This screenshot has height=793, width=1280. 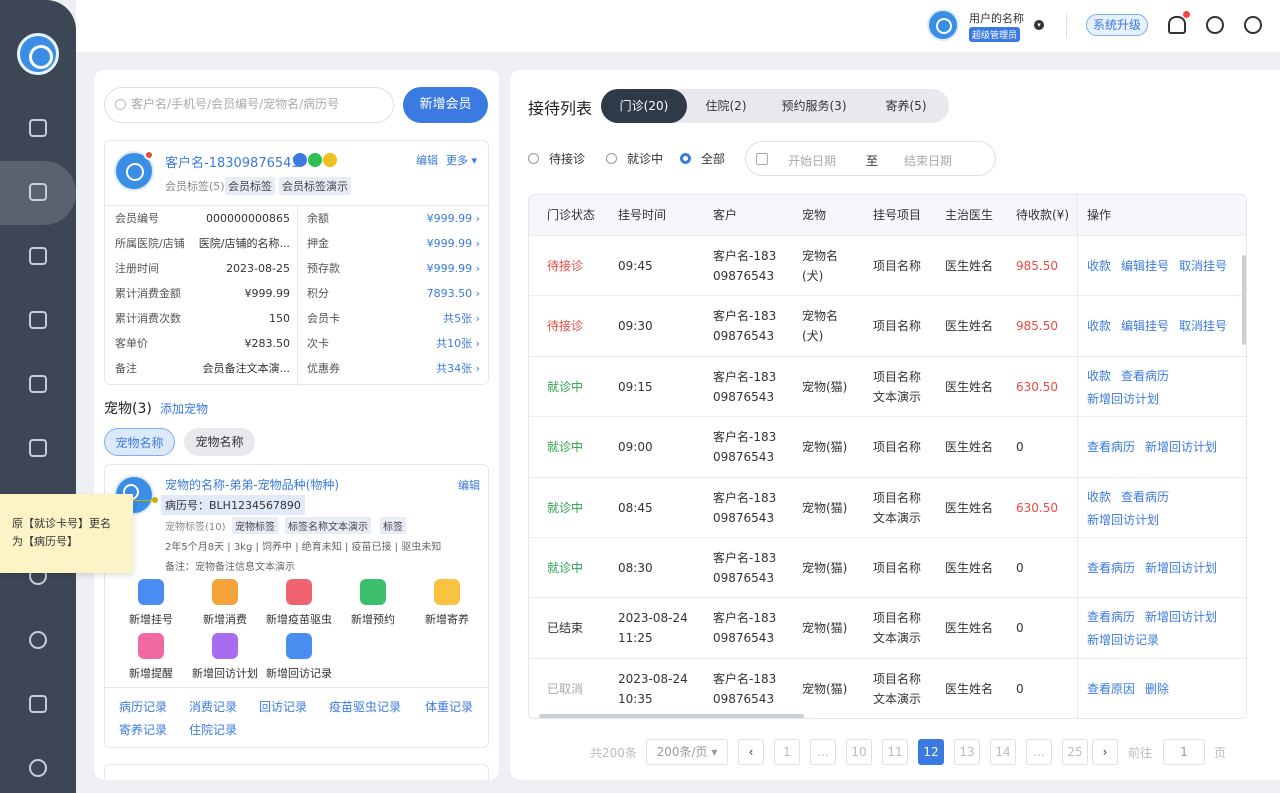 I want to click on page-button: 13, so click(x=967, y=752).